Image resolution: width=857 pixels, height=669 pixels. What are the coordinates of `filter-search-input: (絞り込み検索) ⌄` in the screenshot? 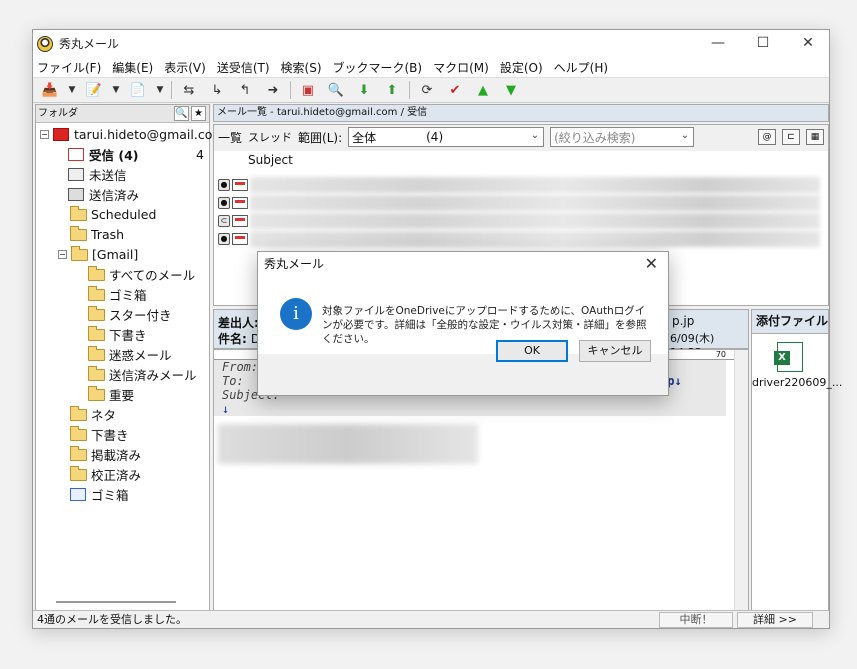 It's located at (622, 137).